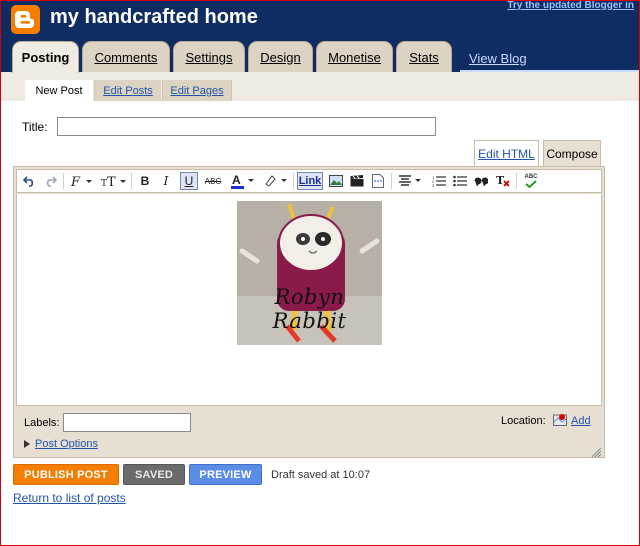  I want to click on view-blog-link: View Blog, so click(498, 58).